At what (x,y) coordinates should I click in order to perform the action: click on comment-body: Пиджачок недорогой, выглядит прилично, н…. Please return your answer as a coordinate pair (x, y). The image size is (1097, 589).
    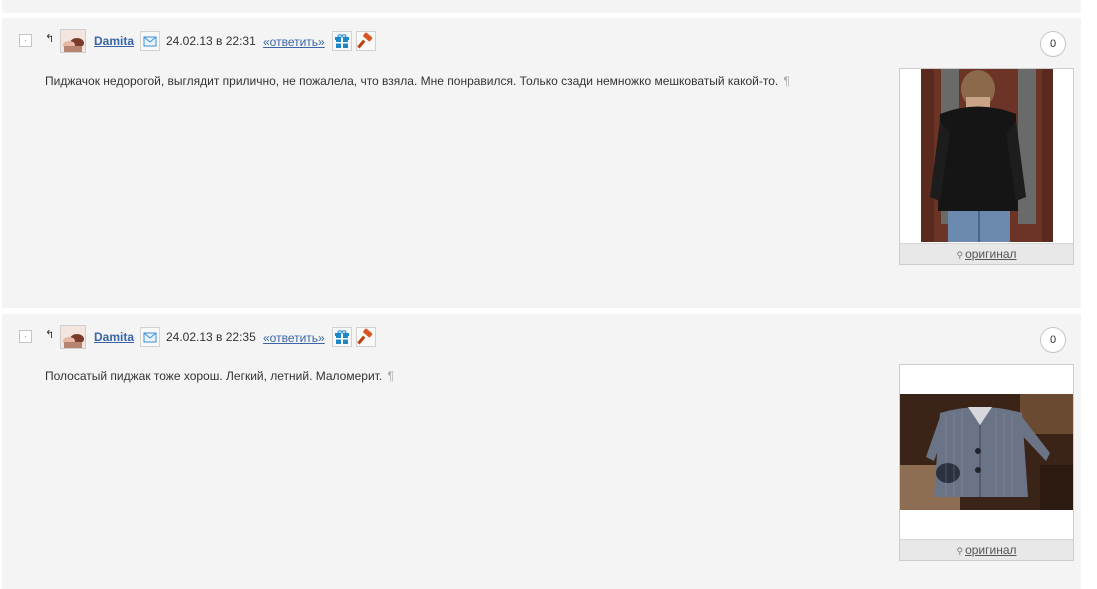
    Looking at the image, I should click on (412, 81).